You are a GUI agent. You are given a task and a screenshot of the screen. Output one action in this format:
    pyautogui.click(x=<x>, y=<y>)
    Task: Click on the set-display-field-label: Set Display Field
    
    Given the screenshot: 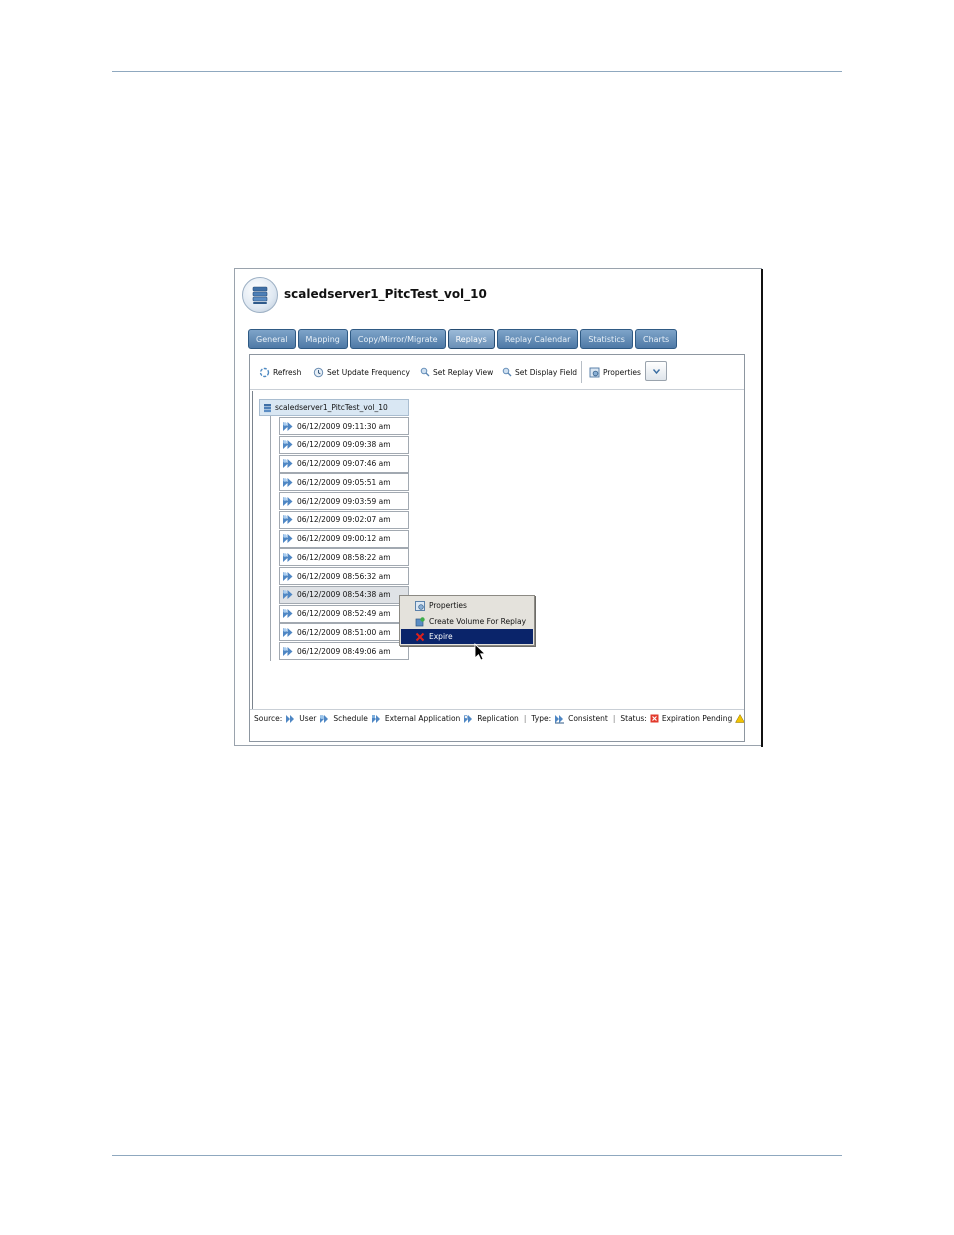 What is the action you would take?
    pyautogui.click(x=546, y=372)
    